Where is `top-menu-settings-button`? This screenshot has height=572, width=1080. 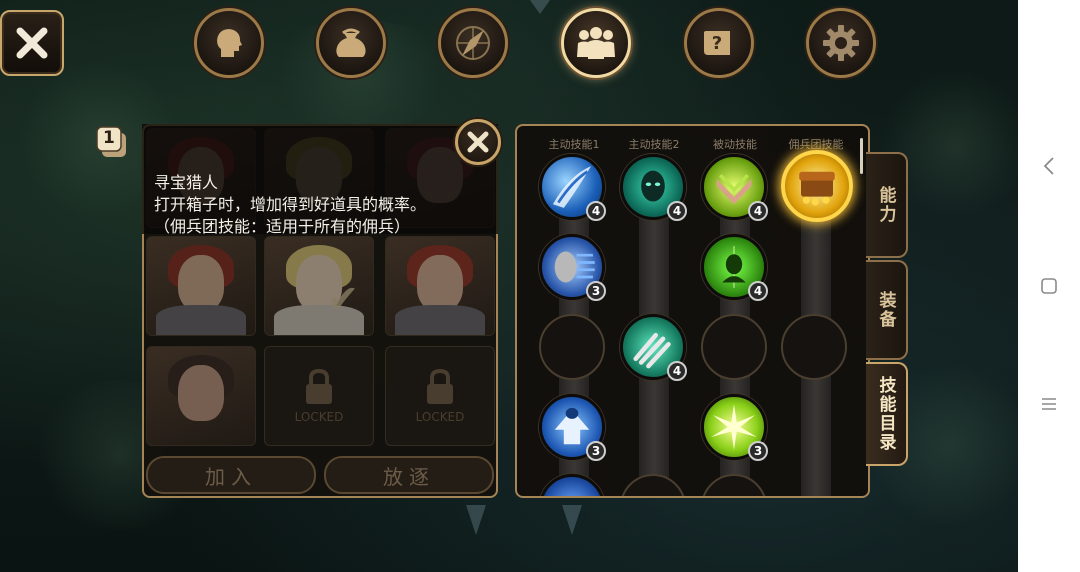 top-menu-settings-button is located at coordinates (841, 43).